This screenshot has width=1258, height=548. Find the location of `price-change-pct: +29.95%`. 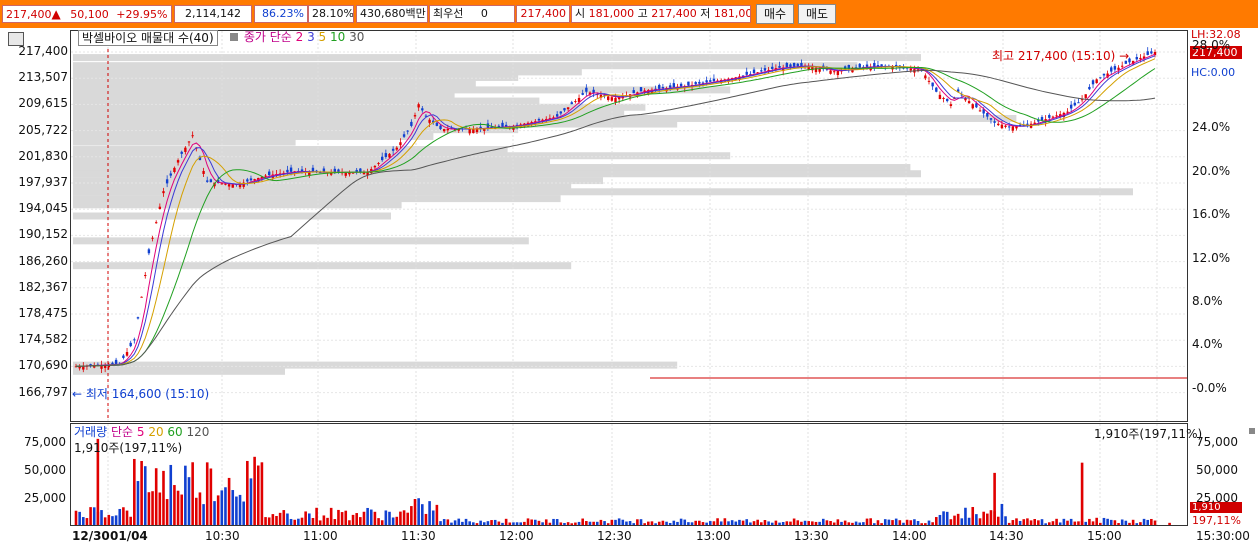

price-change-pct: +29.95% is located at coordinates (142, 14).